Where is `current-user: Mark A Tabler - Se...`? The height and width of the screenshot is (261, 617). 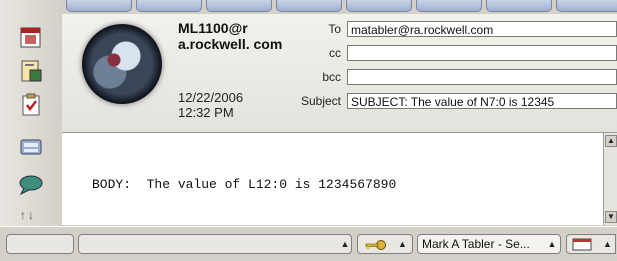
current-user: Mark A Tabler - Se... is located at coordinates (476, 244).